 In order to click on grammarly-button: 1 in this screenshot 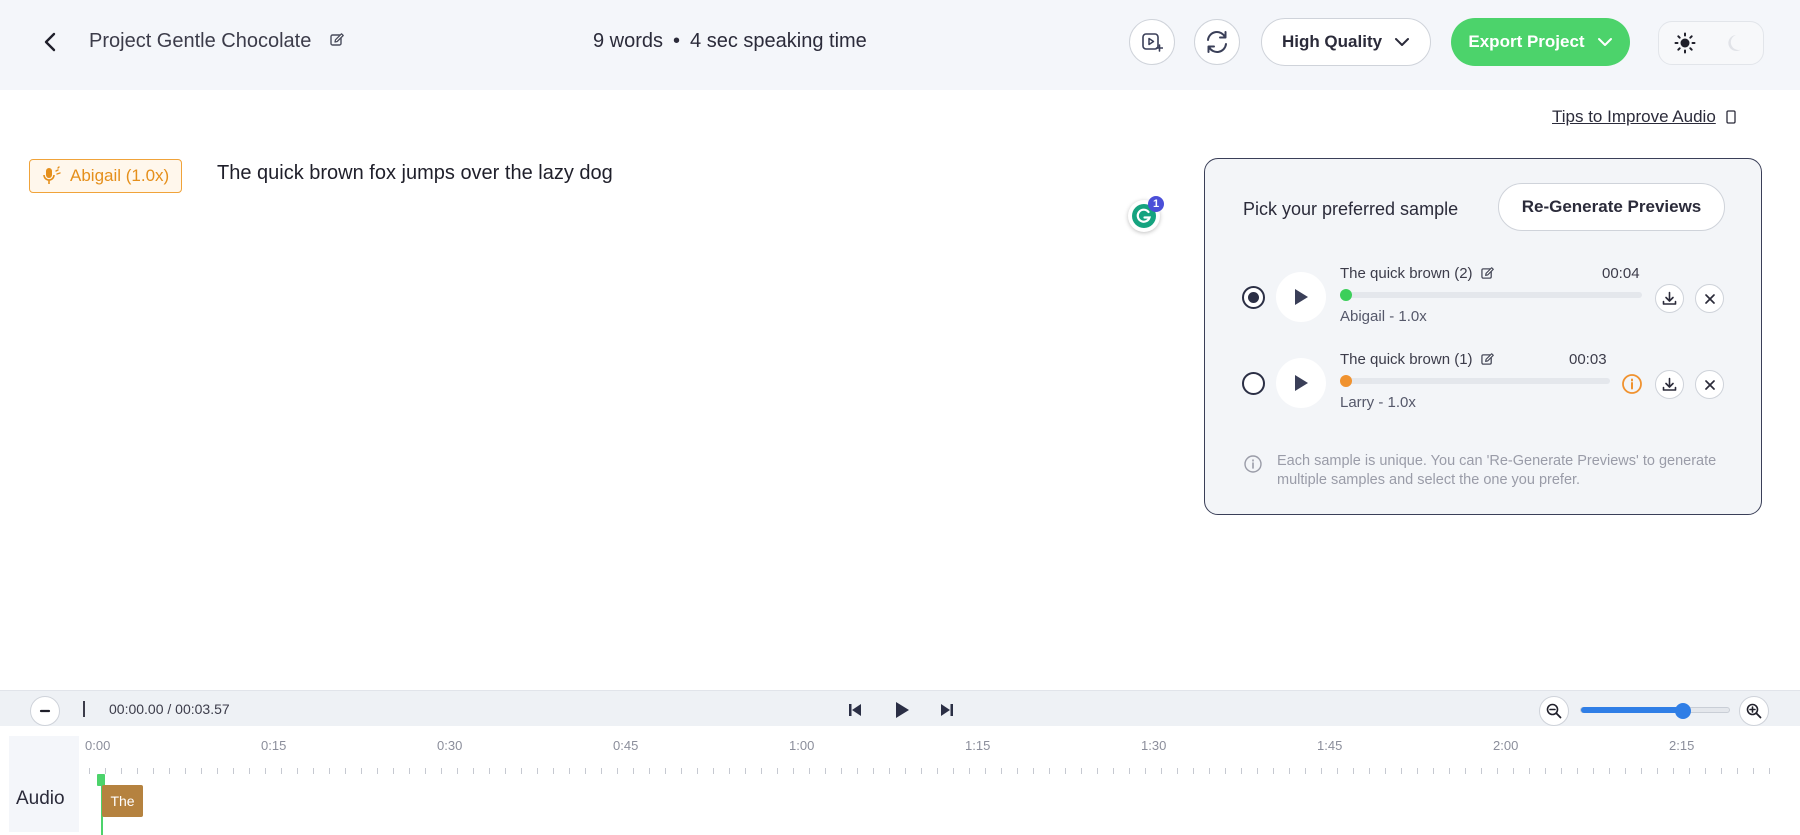, I will do `click(1146, 214)`.